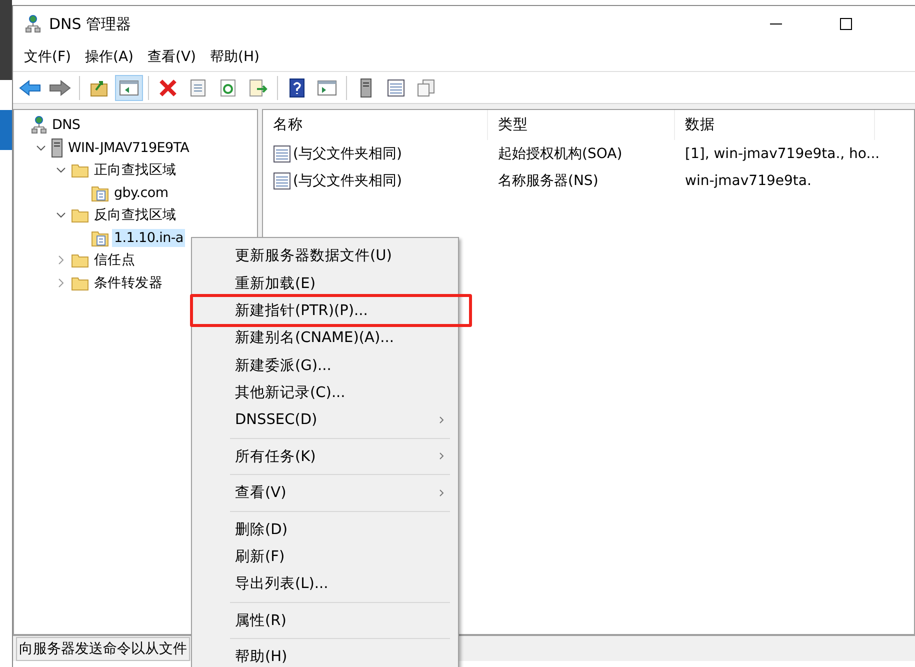 The height and width of the screenshot is (667, 915). Describe the element at coordinates (327, 88) in the screenshot. I see `action-pane-icon` at that location.